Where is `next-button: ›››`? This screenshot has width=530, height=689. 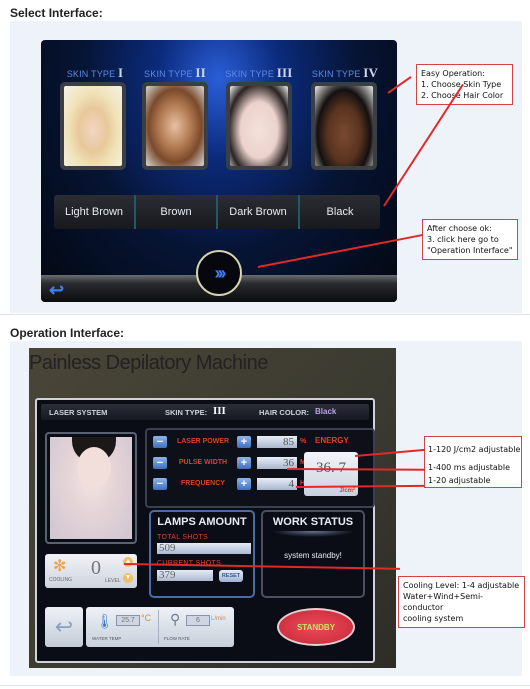
next-button: ››› is located at coordinates (219, 273).